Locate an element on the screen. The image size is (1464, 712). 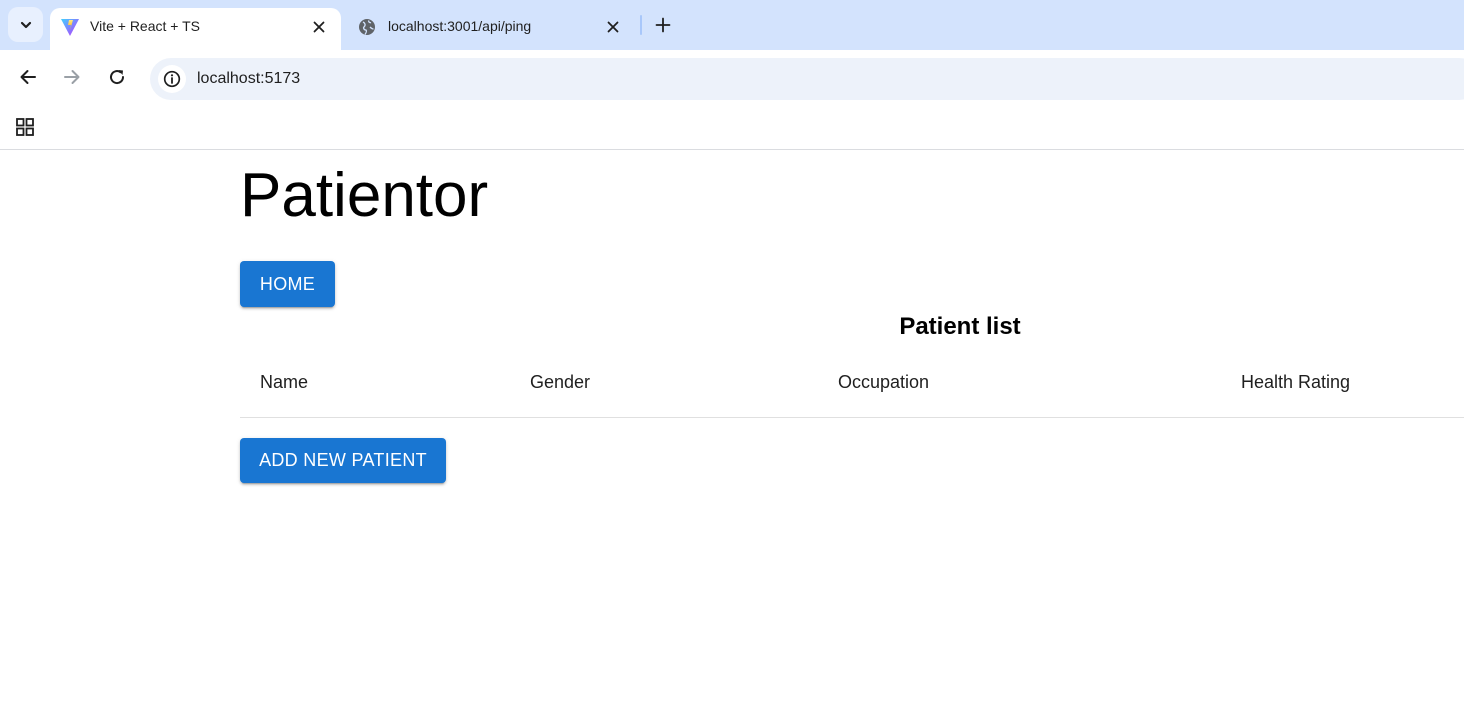
apps-grid-icon is located at coordinates (25, 127).